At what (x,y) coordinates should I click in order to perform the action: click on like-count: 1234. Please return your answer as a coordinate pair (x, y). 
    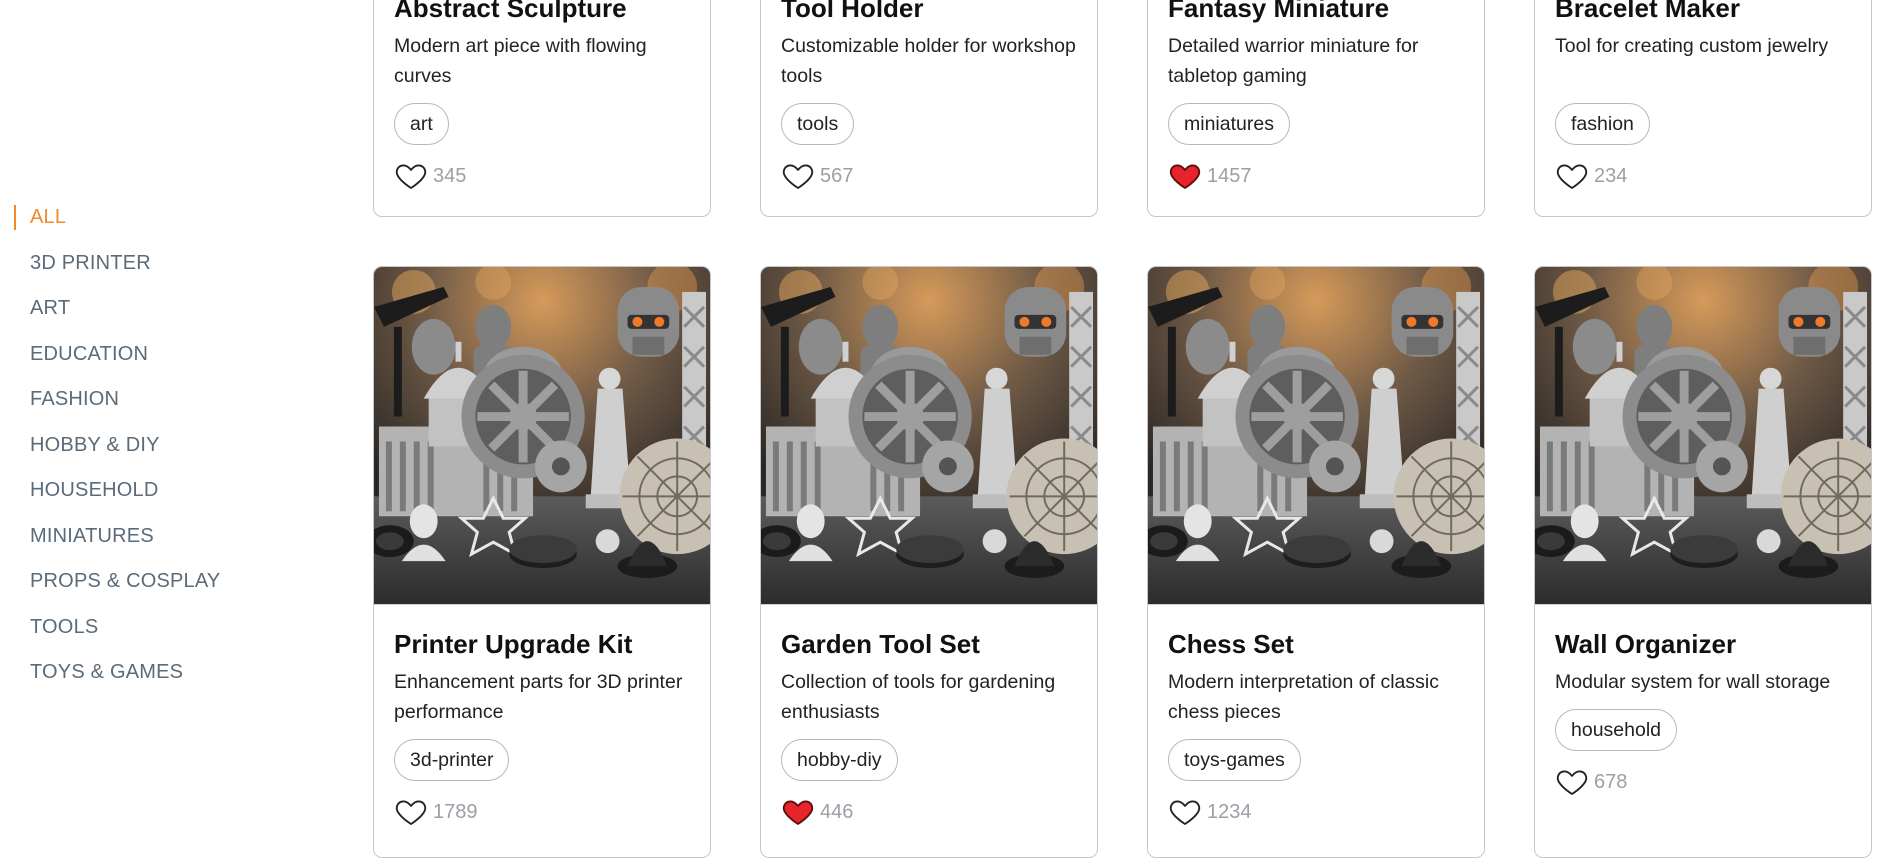
    Looking at the image, I should click on (1229, 811).